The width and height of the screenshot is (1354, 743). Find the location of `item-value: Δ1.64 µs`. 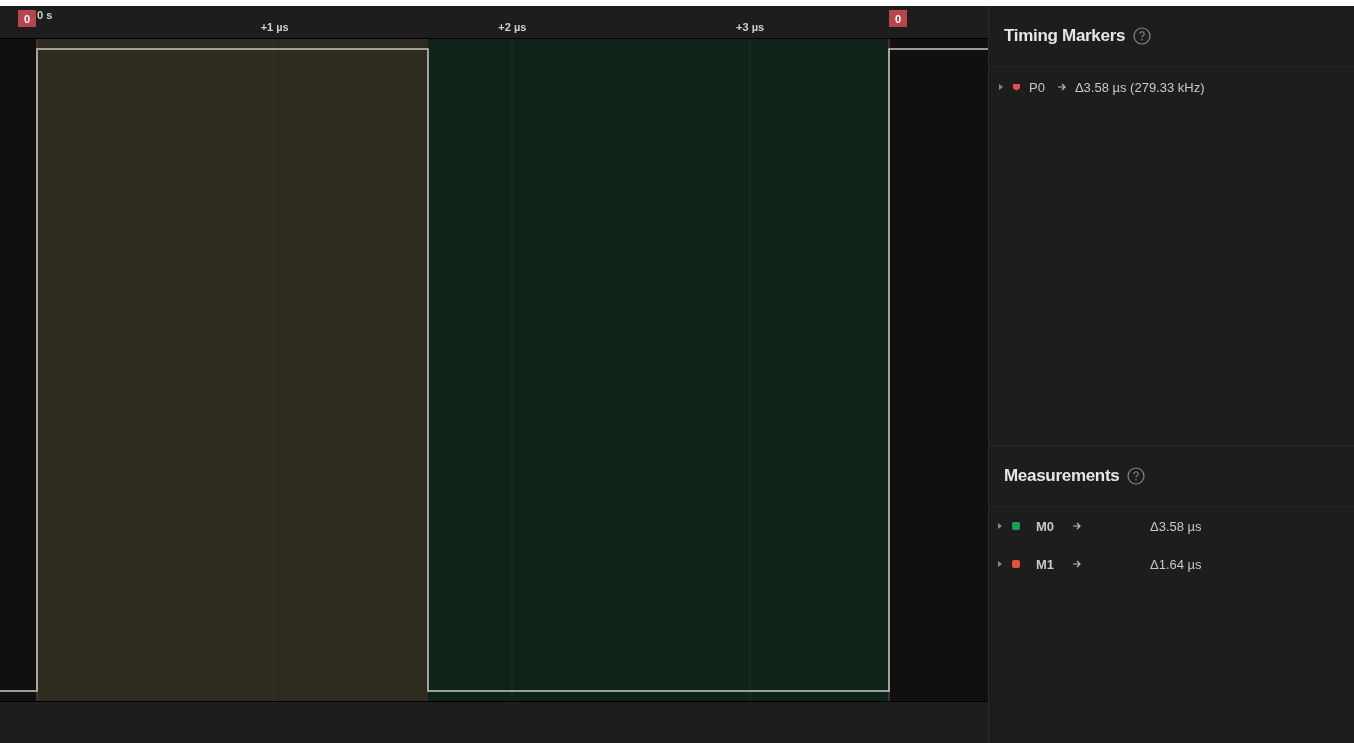

item-value: Δ1.64 µs is located at coordinates (1176, 564).